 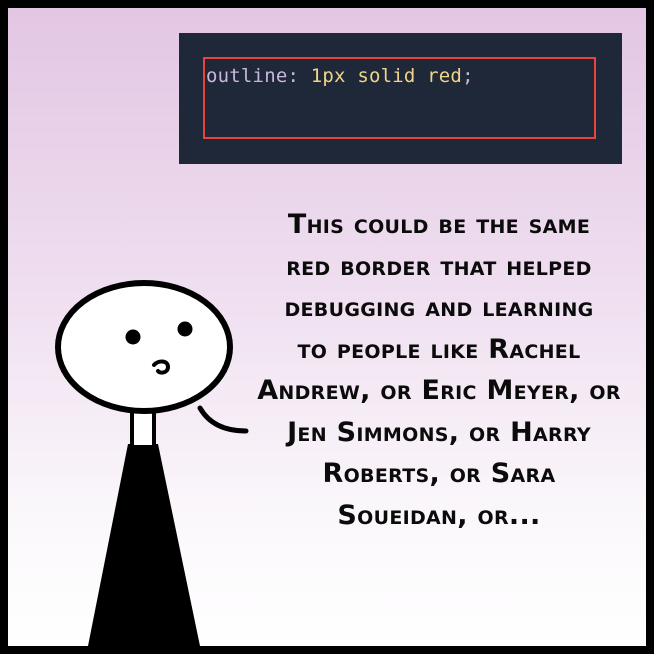 I want to click on figure-left-eye, so click(x=133, y=337).